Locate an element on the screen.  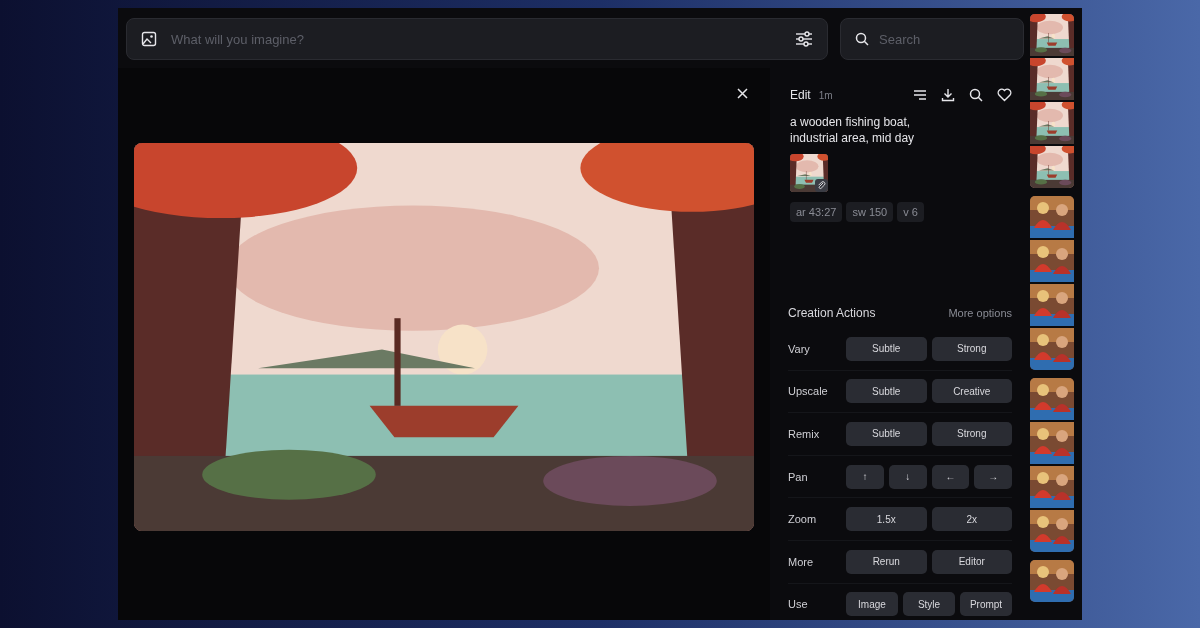
action-label: Upscale is located at coordinates (808, 391).